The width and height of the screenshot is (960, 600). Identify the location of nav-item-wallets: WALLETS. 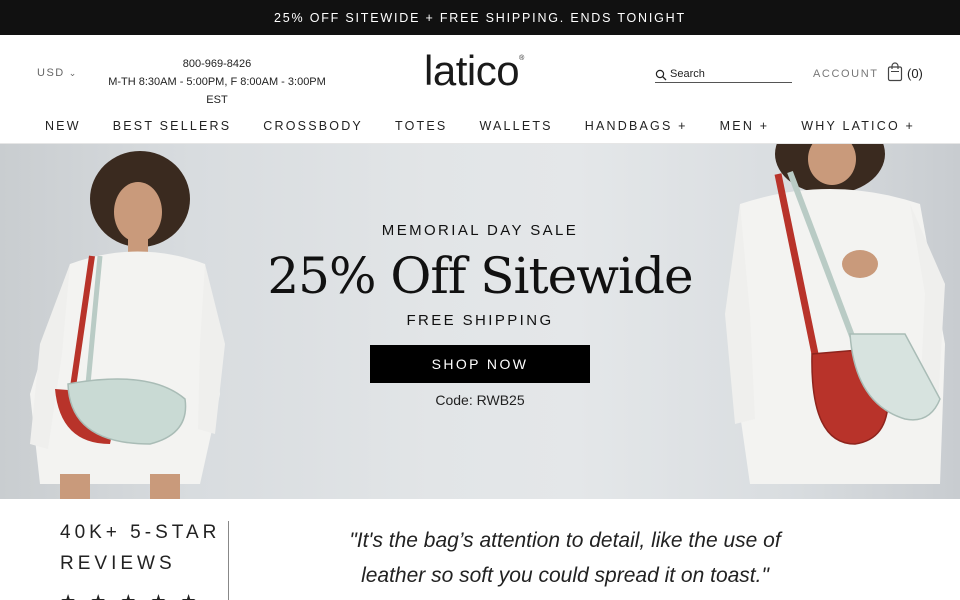
(515, 126).